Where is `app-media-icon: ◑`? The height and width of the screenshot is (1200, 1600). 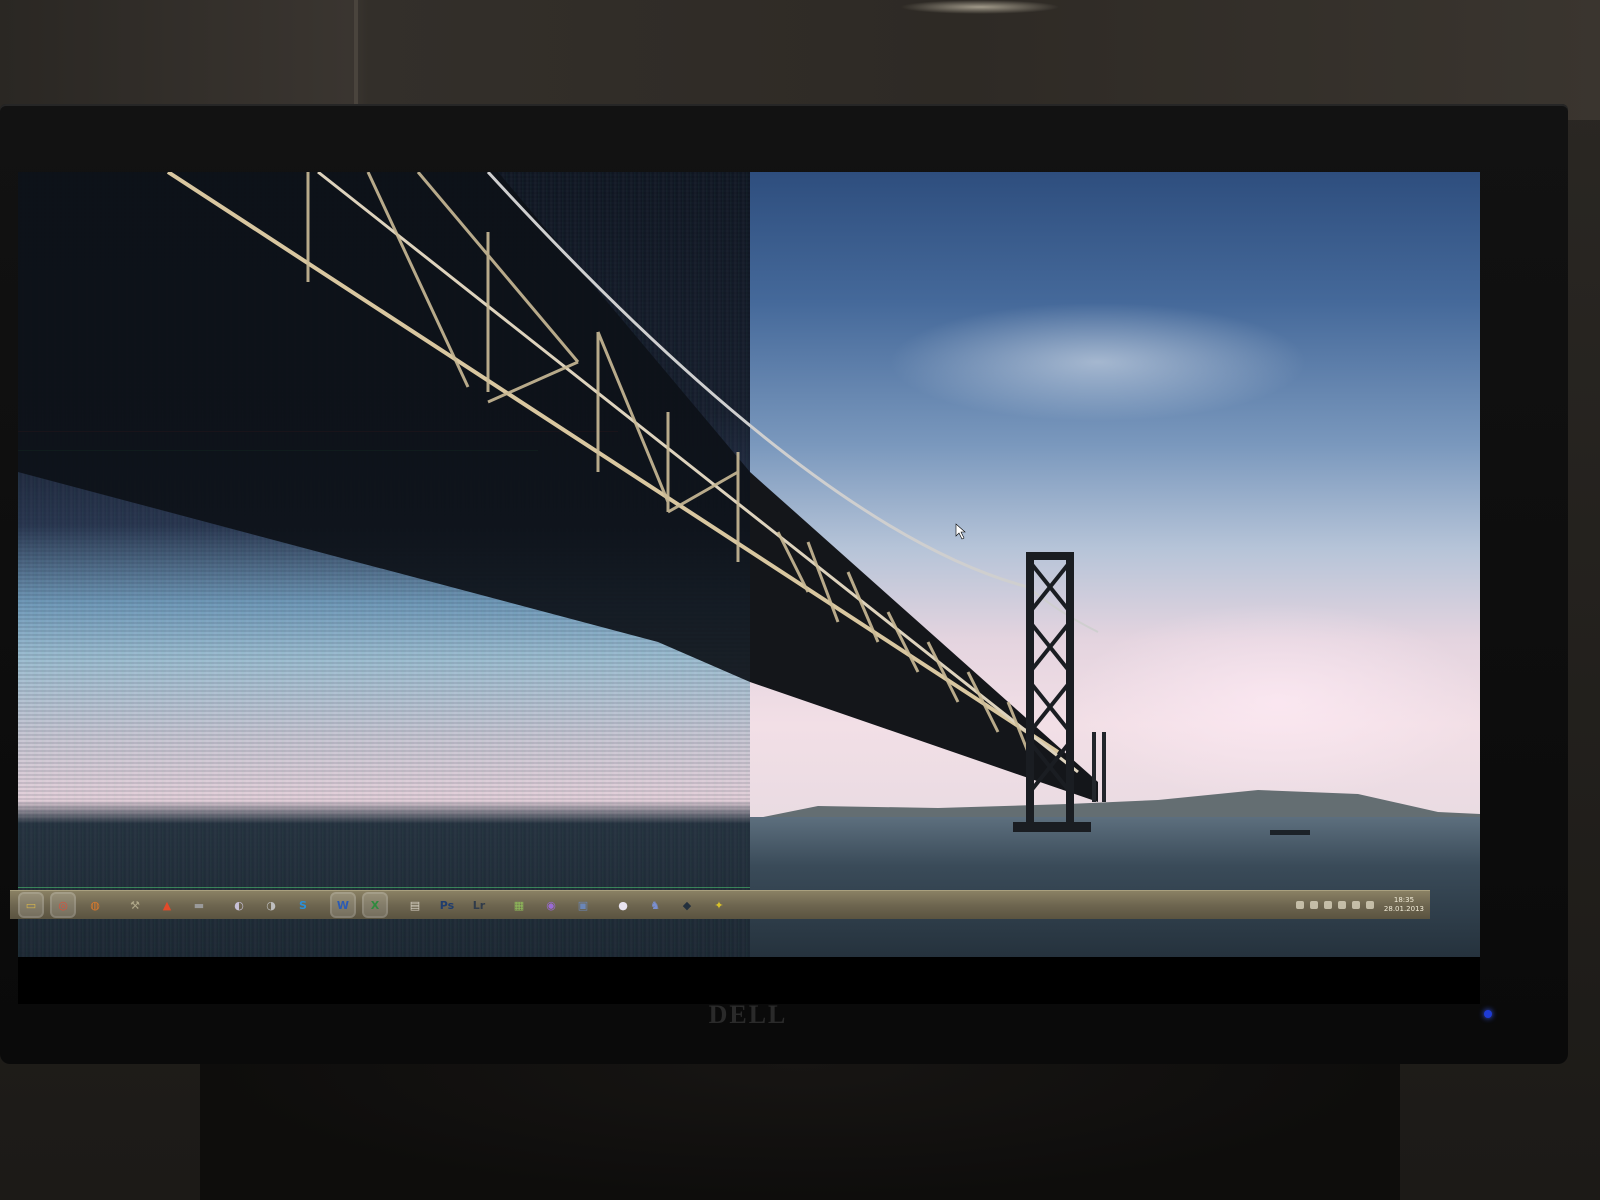
app-media-icon: ◑ is located at coordinates (271, 905).